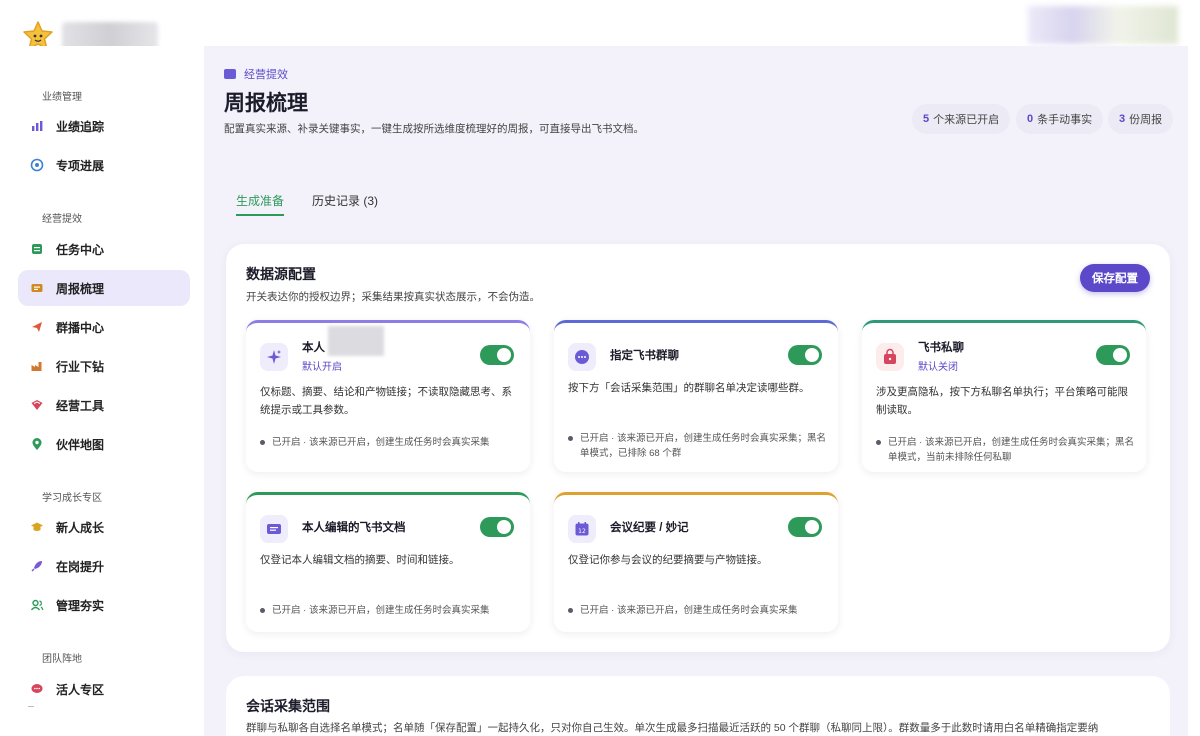 The image size is (1200, 736). What do you see at coordinates (582, 531) in the screenshot?
I see `svg-text: 12` at bounding box center [582, 531].